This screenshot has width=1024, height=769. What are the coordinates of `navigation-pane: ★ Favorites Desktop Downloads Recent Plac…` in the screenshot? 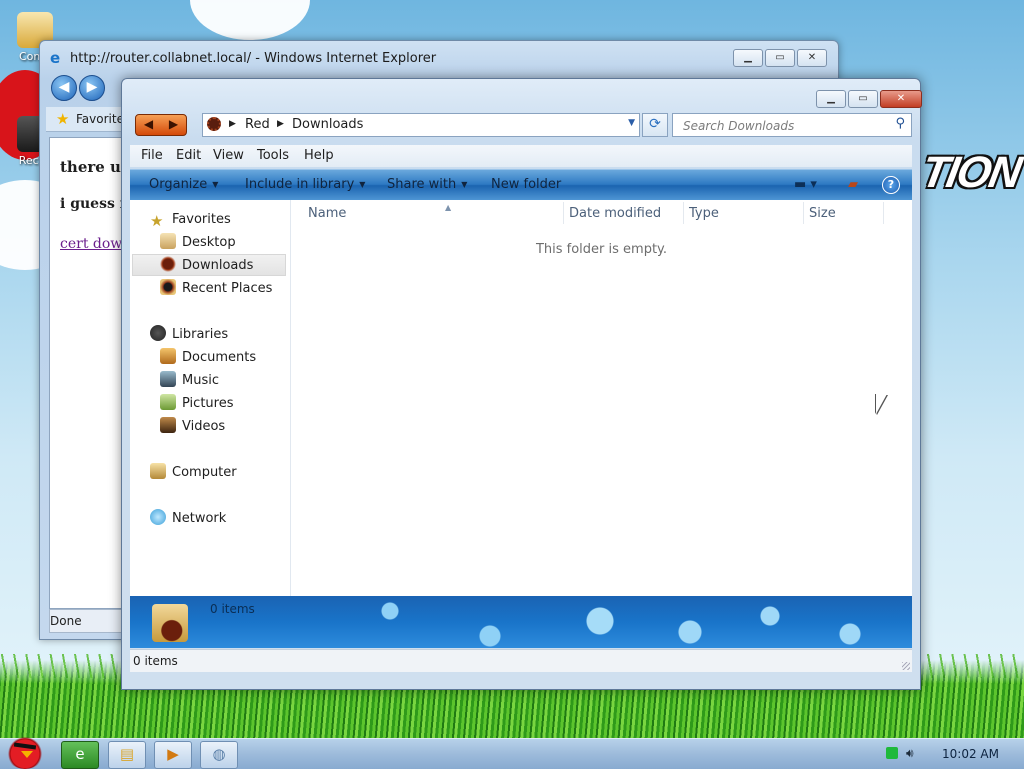 It's located at (210, 398).